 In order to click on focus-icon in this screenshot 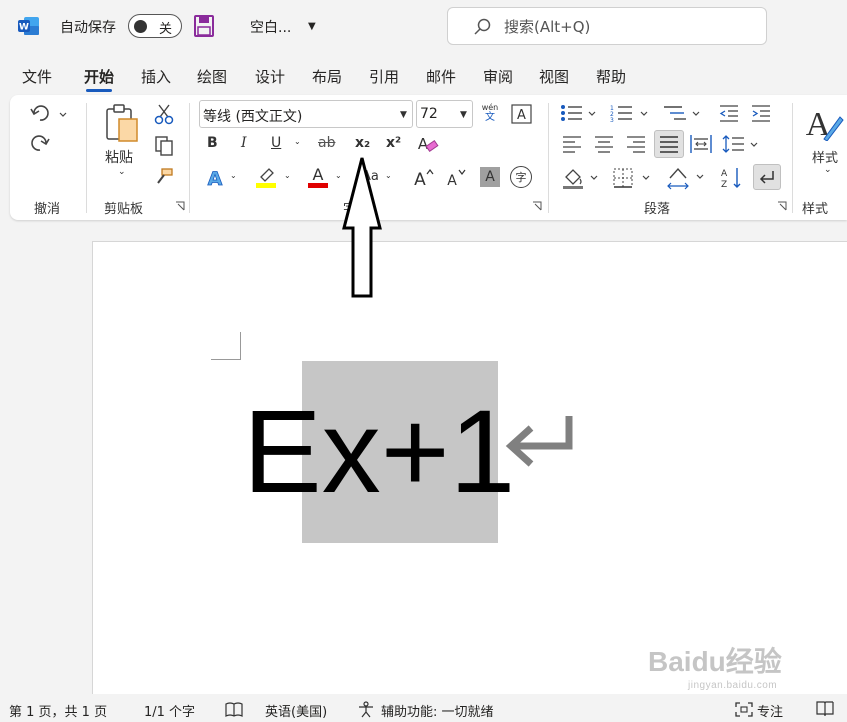, I will do `click(744, 709)`.